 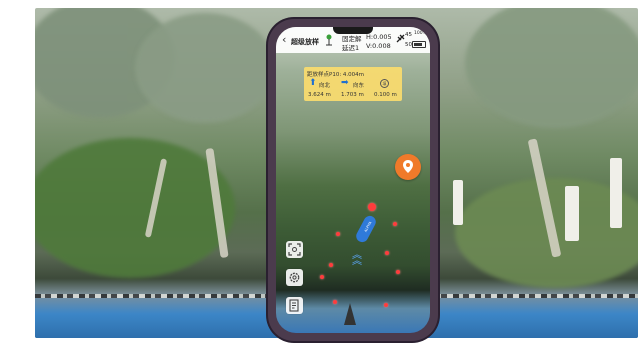 What do you see at coordinates (352, 95) in the screenshot?
I see `east-value: 1.703 m` at bounding box center [352, 95].